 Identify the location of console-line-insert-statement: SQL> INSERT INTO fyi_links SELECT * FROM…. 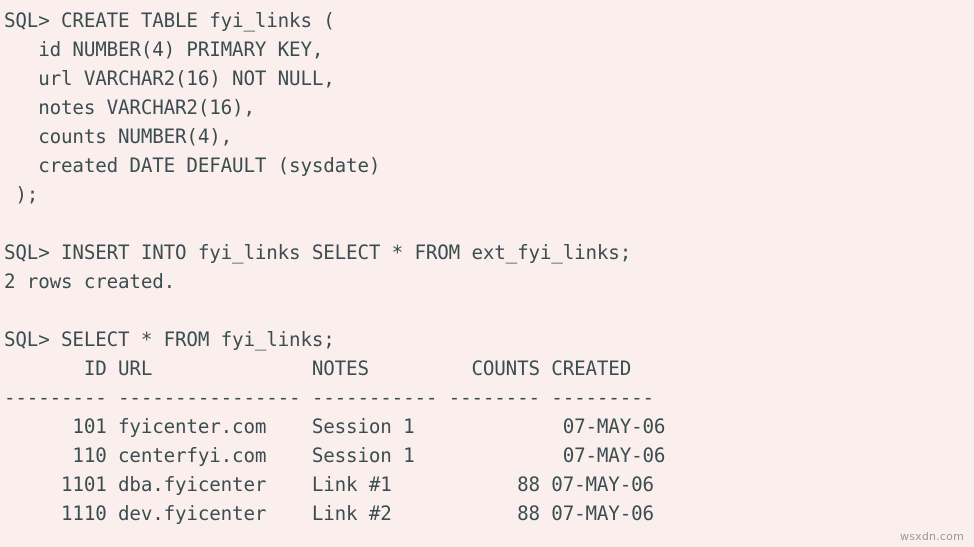
(318, 252).